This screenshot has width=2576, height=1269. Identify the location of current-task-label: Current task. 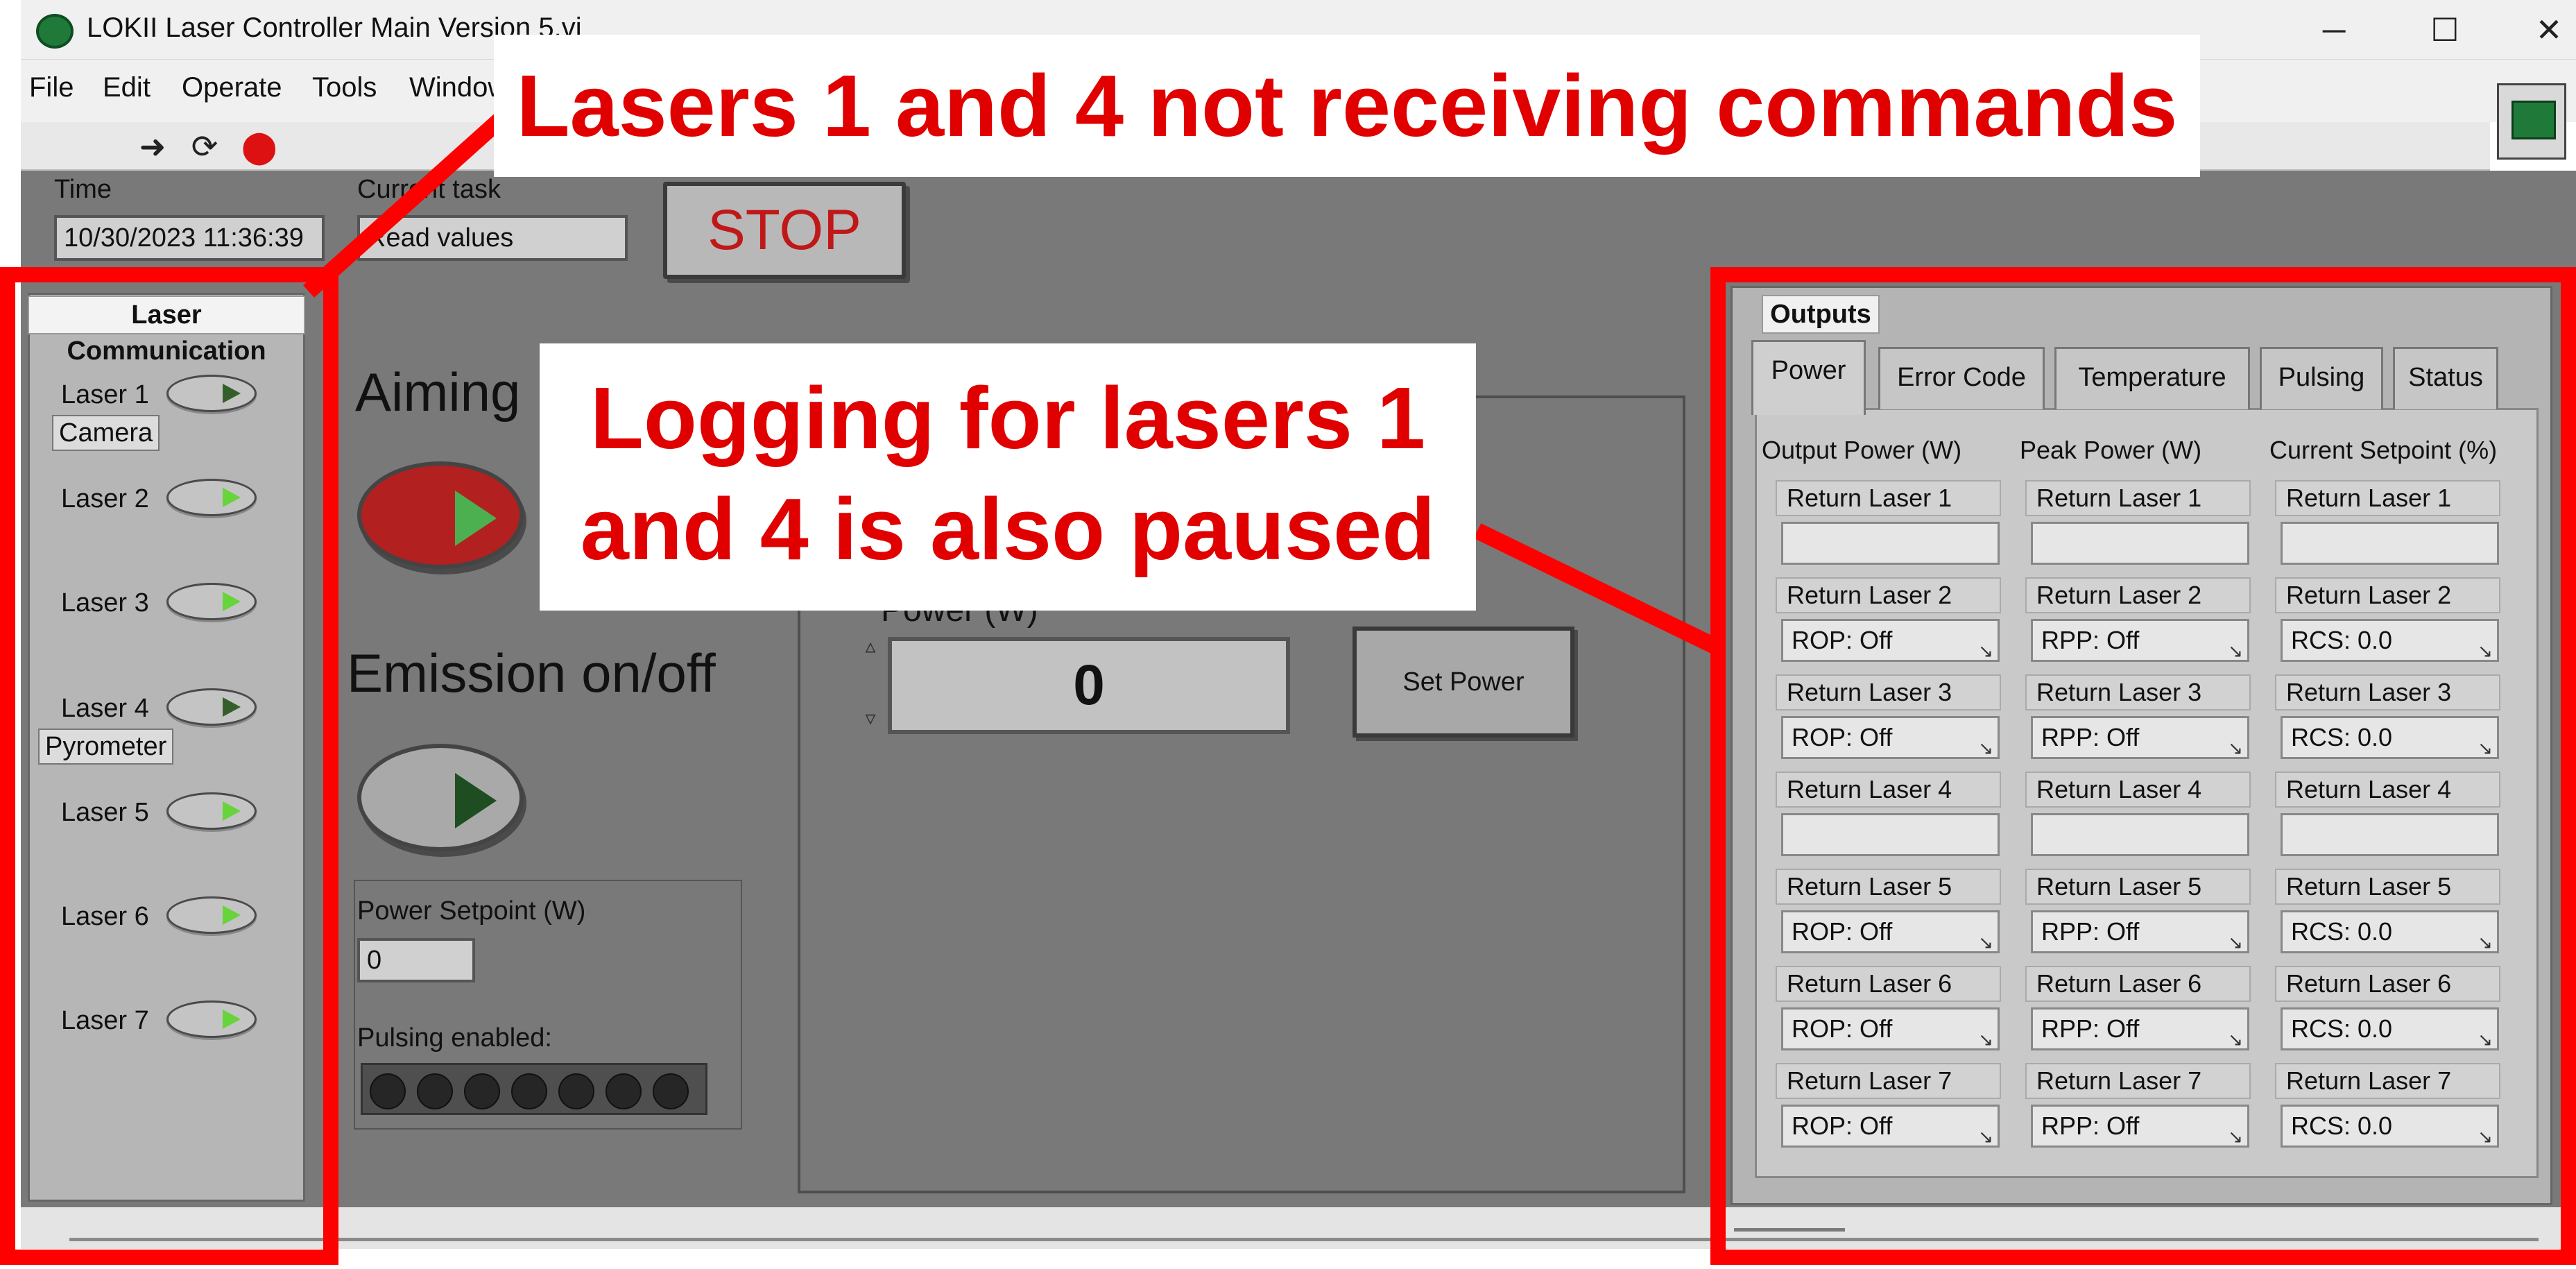
(429, 189).